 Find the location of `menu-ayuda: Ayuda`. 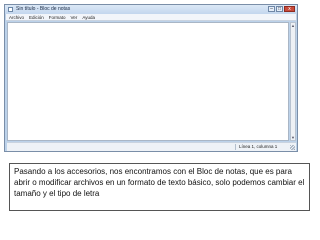

menu-ayuda: Ayuda is located at coordinates (88, 17).